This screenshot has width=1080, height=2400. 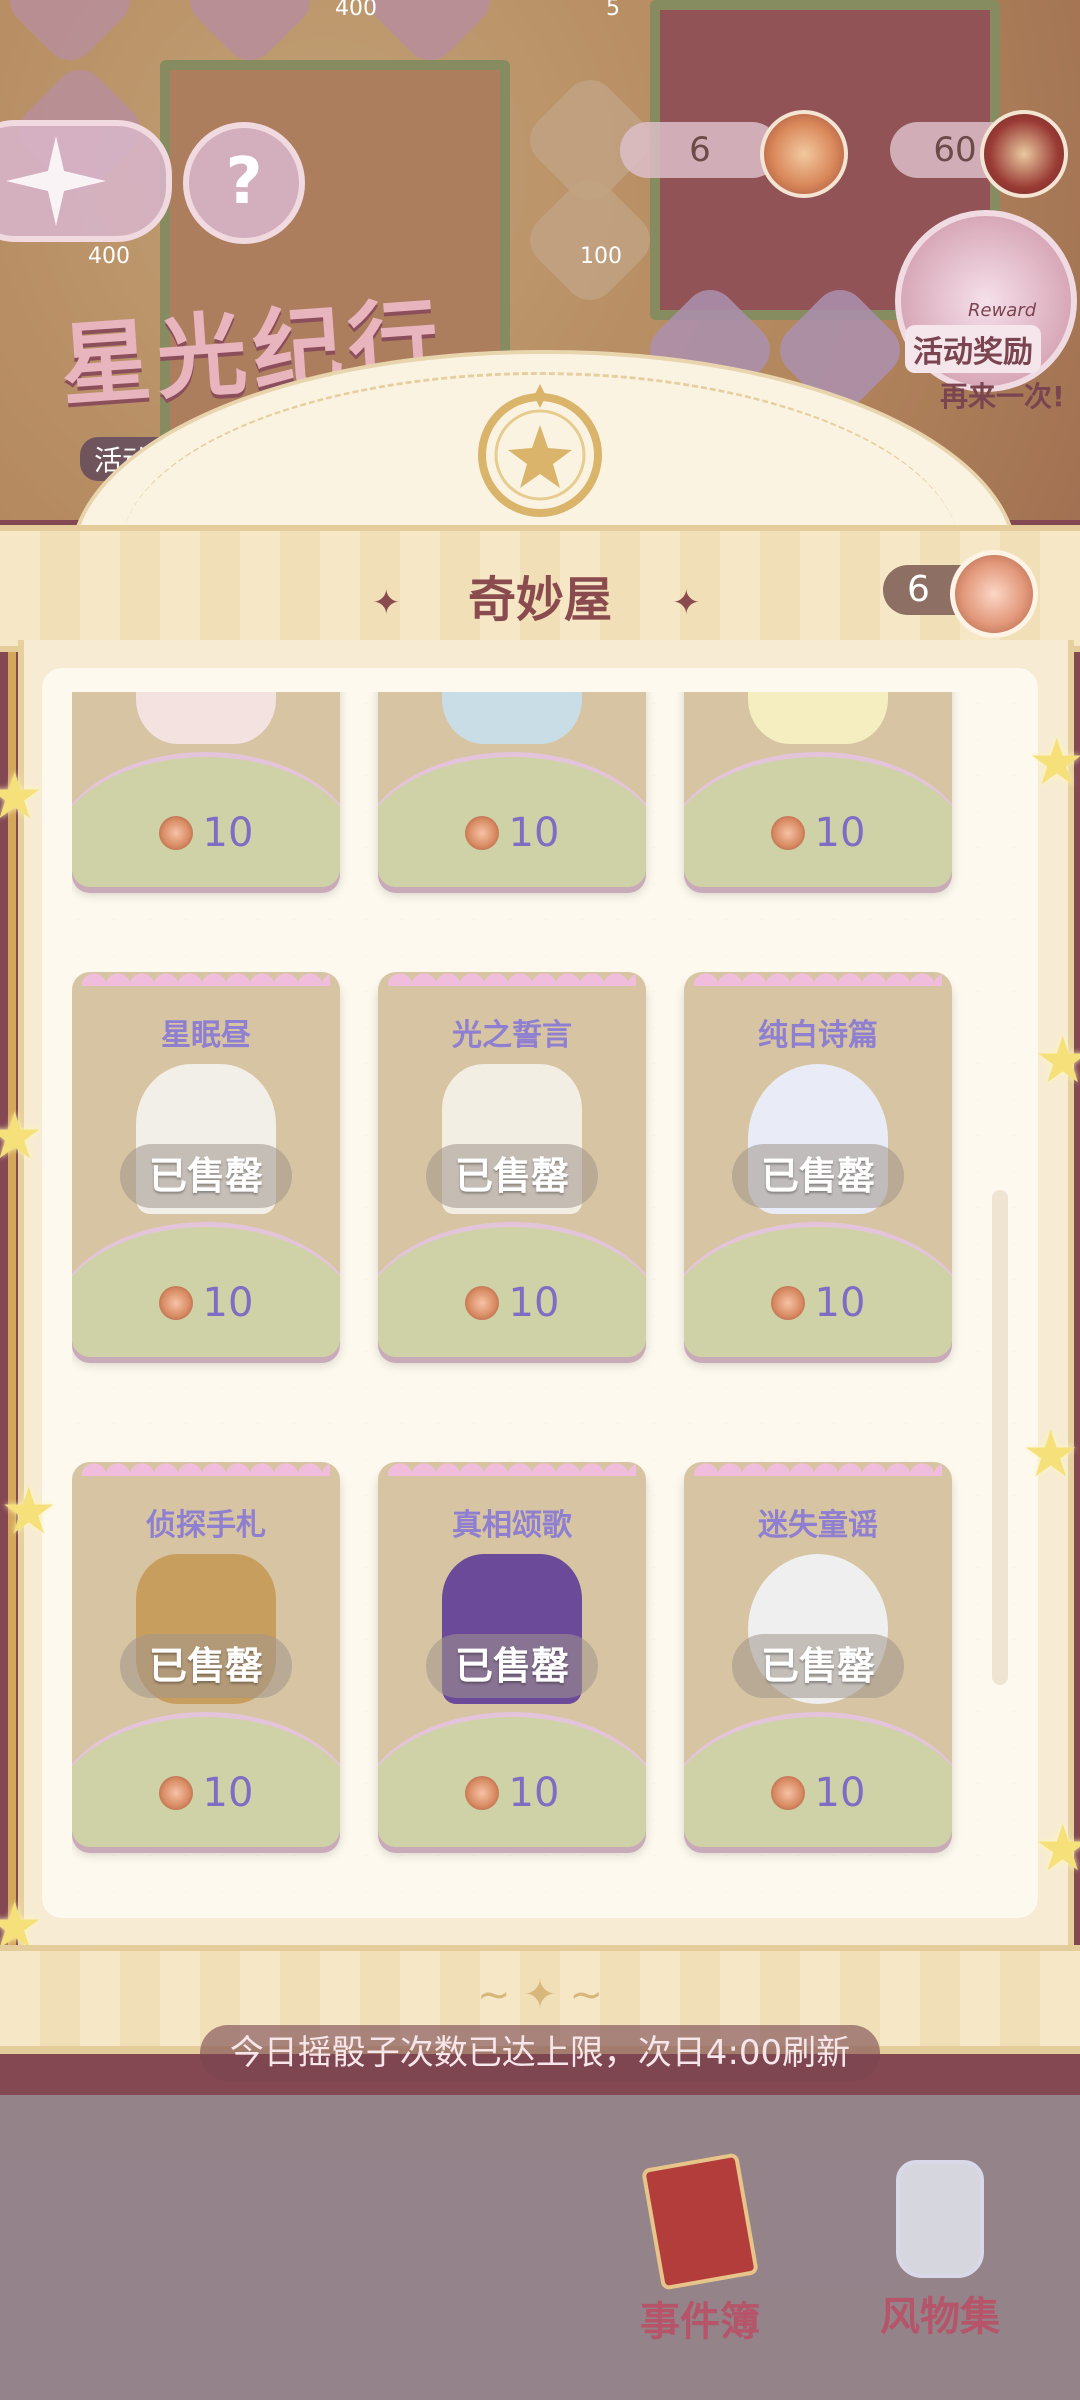 What do you see at coordinates (1002, 310) in the screenshot?
I see `reward-caption: Reward` at bounding box center [1002, 310].